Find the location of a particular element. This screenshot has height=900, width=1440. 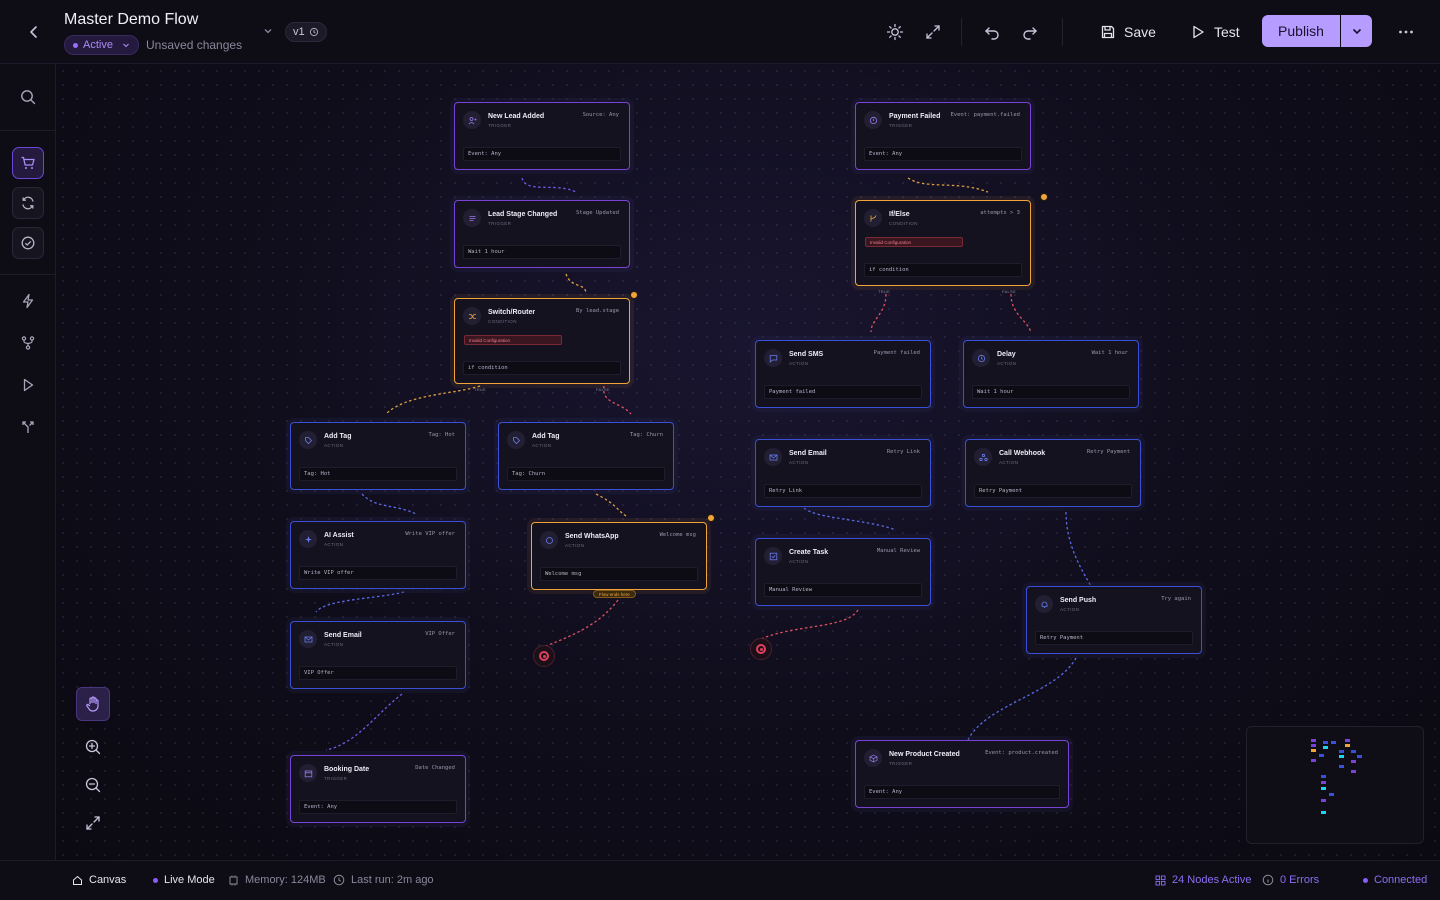

node-meta: Write VIP offer is located at coordinates (430, 534).